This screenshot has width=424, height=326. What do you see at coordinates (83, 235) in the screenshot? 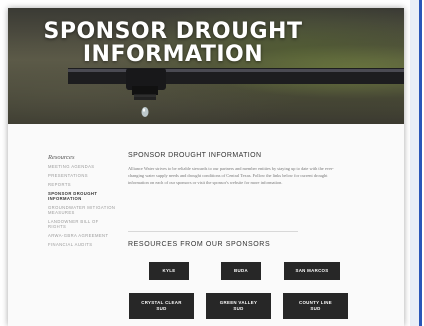
I see `sidebar-item-arwa-gbra-agreement: ARWA-GBRA AGREEMENT` at bounding box center [83, 235].